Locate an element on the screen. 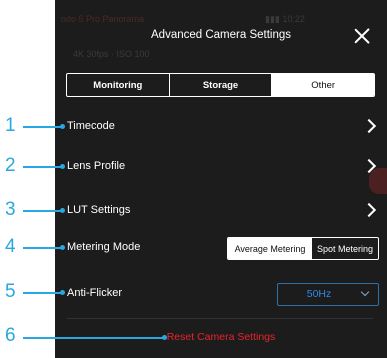  callout-number: 1 is located at coordinates (10, 125).